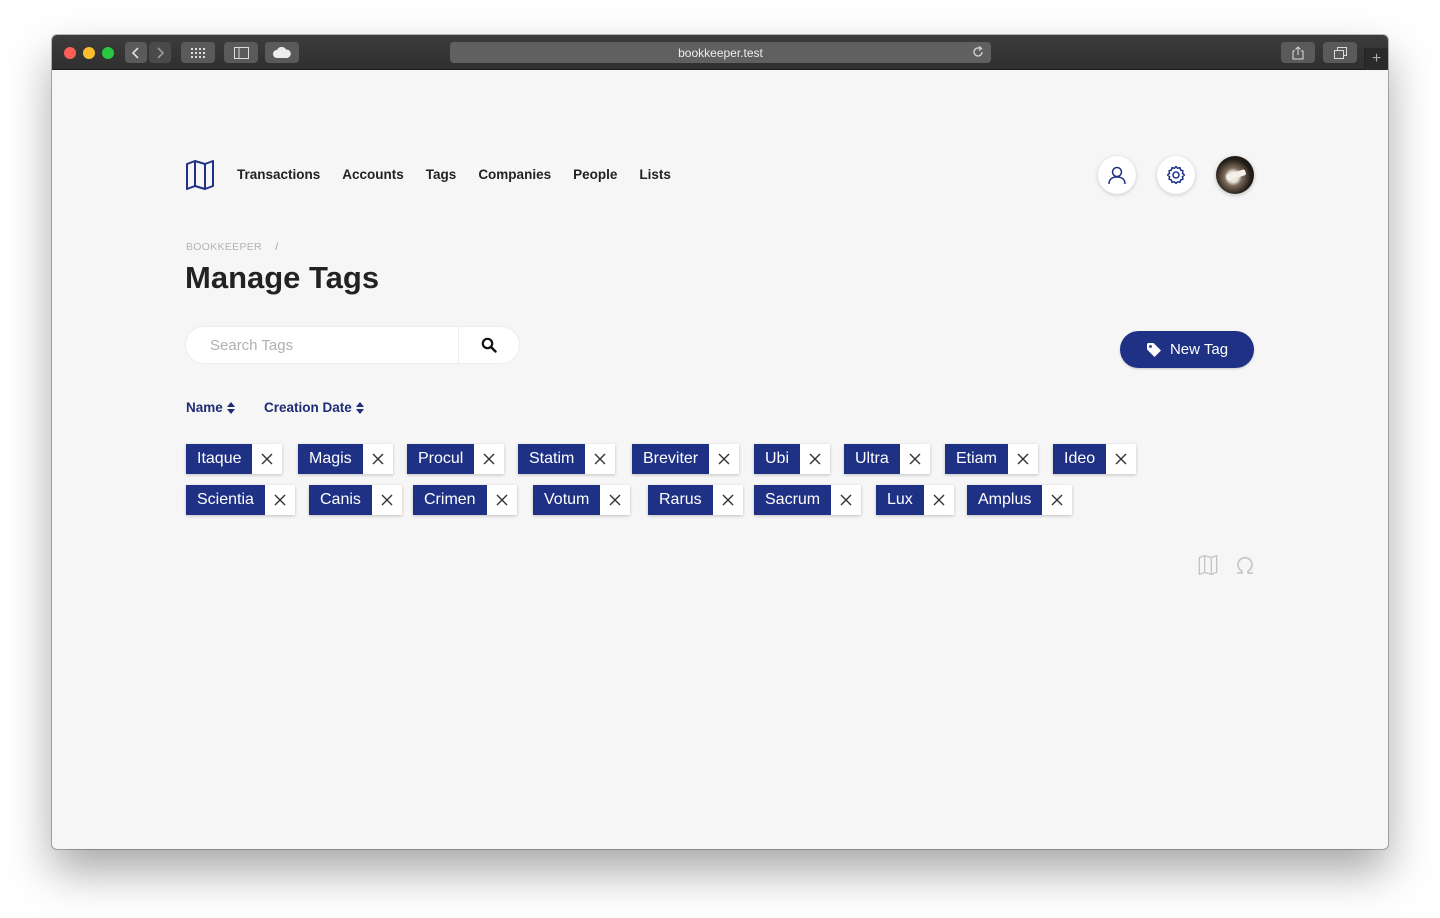 This screenshot has height=918, width=1440. I want to click on tag-chip: Procul, so click(456, 459).